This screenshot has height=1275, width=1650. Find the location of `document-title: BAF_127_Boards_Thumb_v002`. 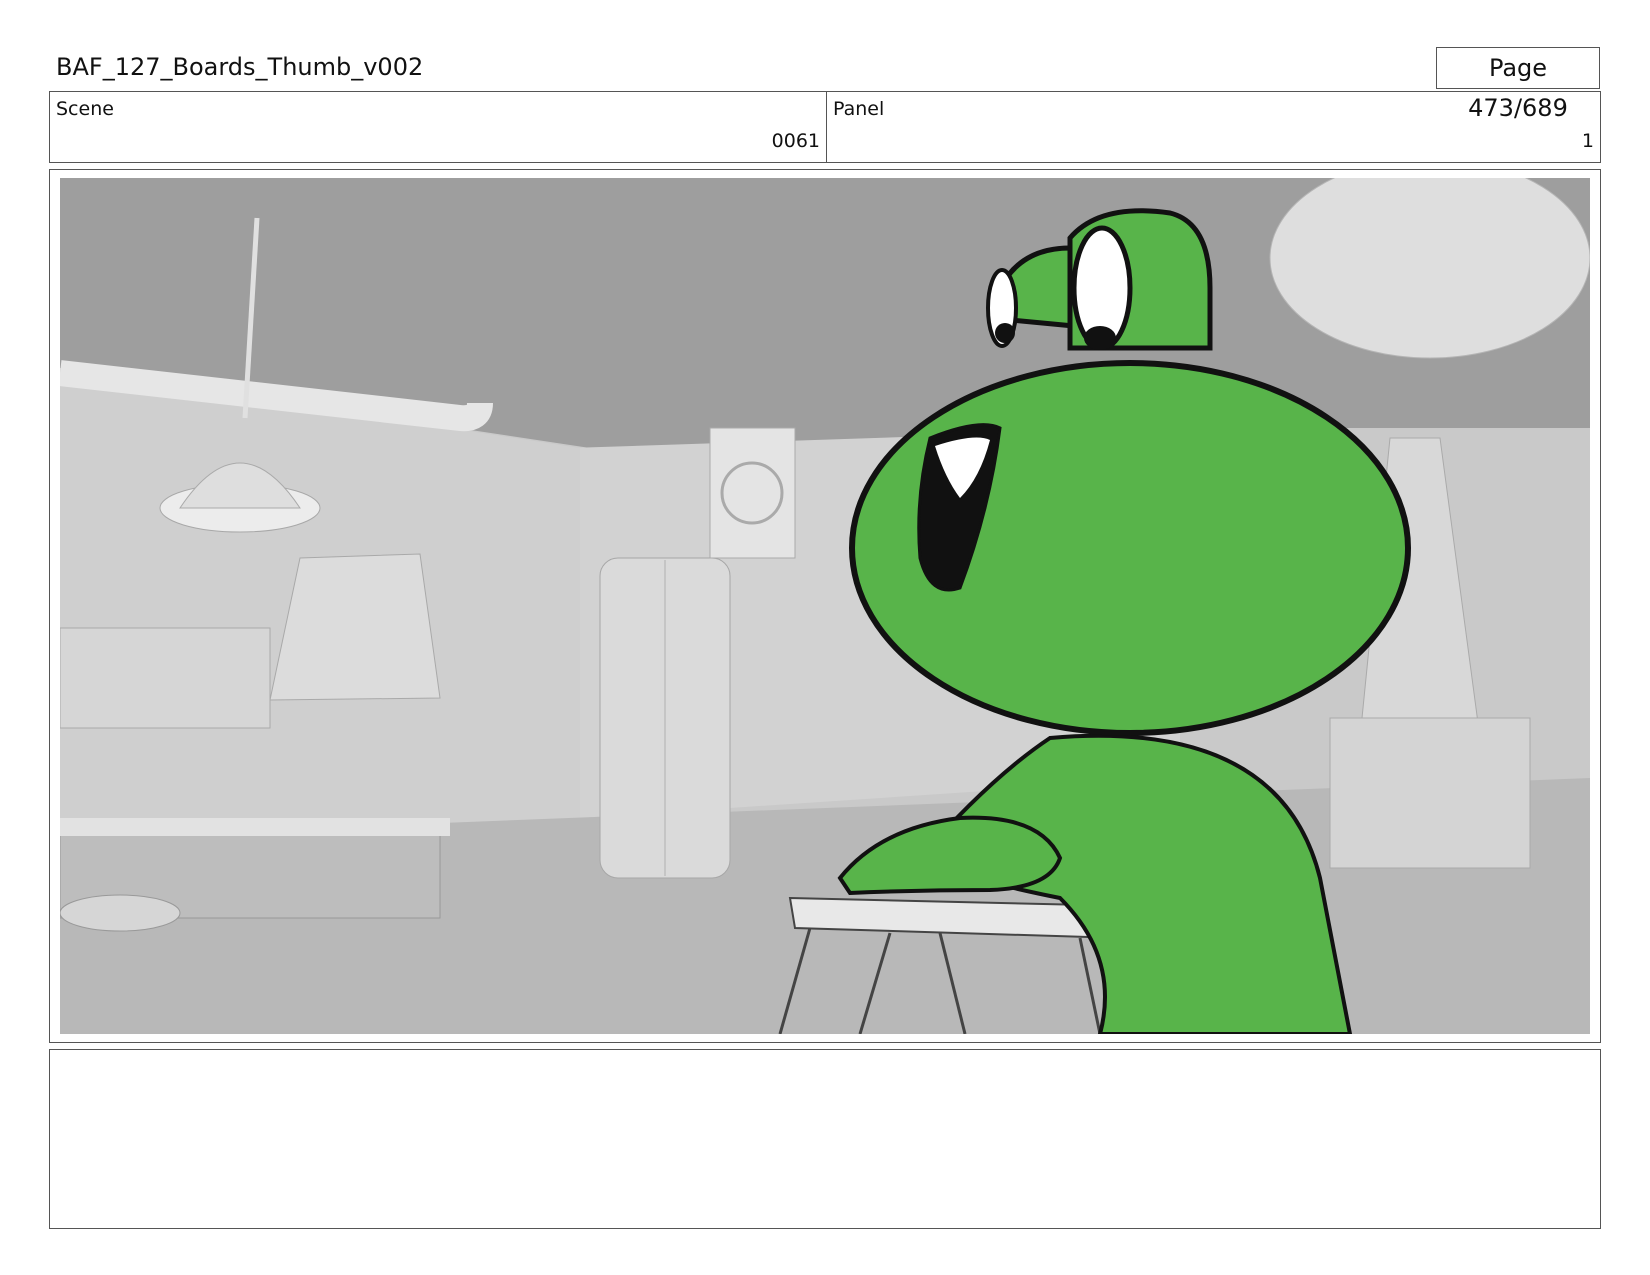

document-title: BAF_127_Boards_Thumb_v002 is located at coordinates (240, 67).